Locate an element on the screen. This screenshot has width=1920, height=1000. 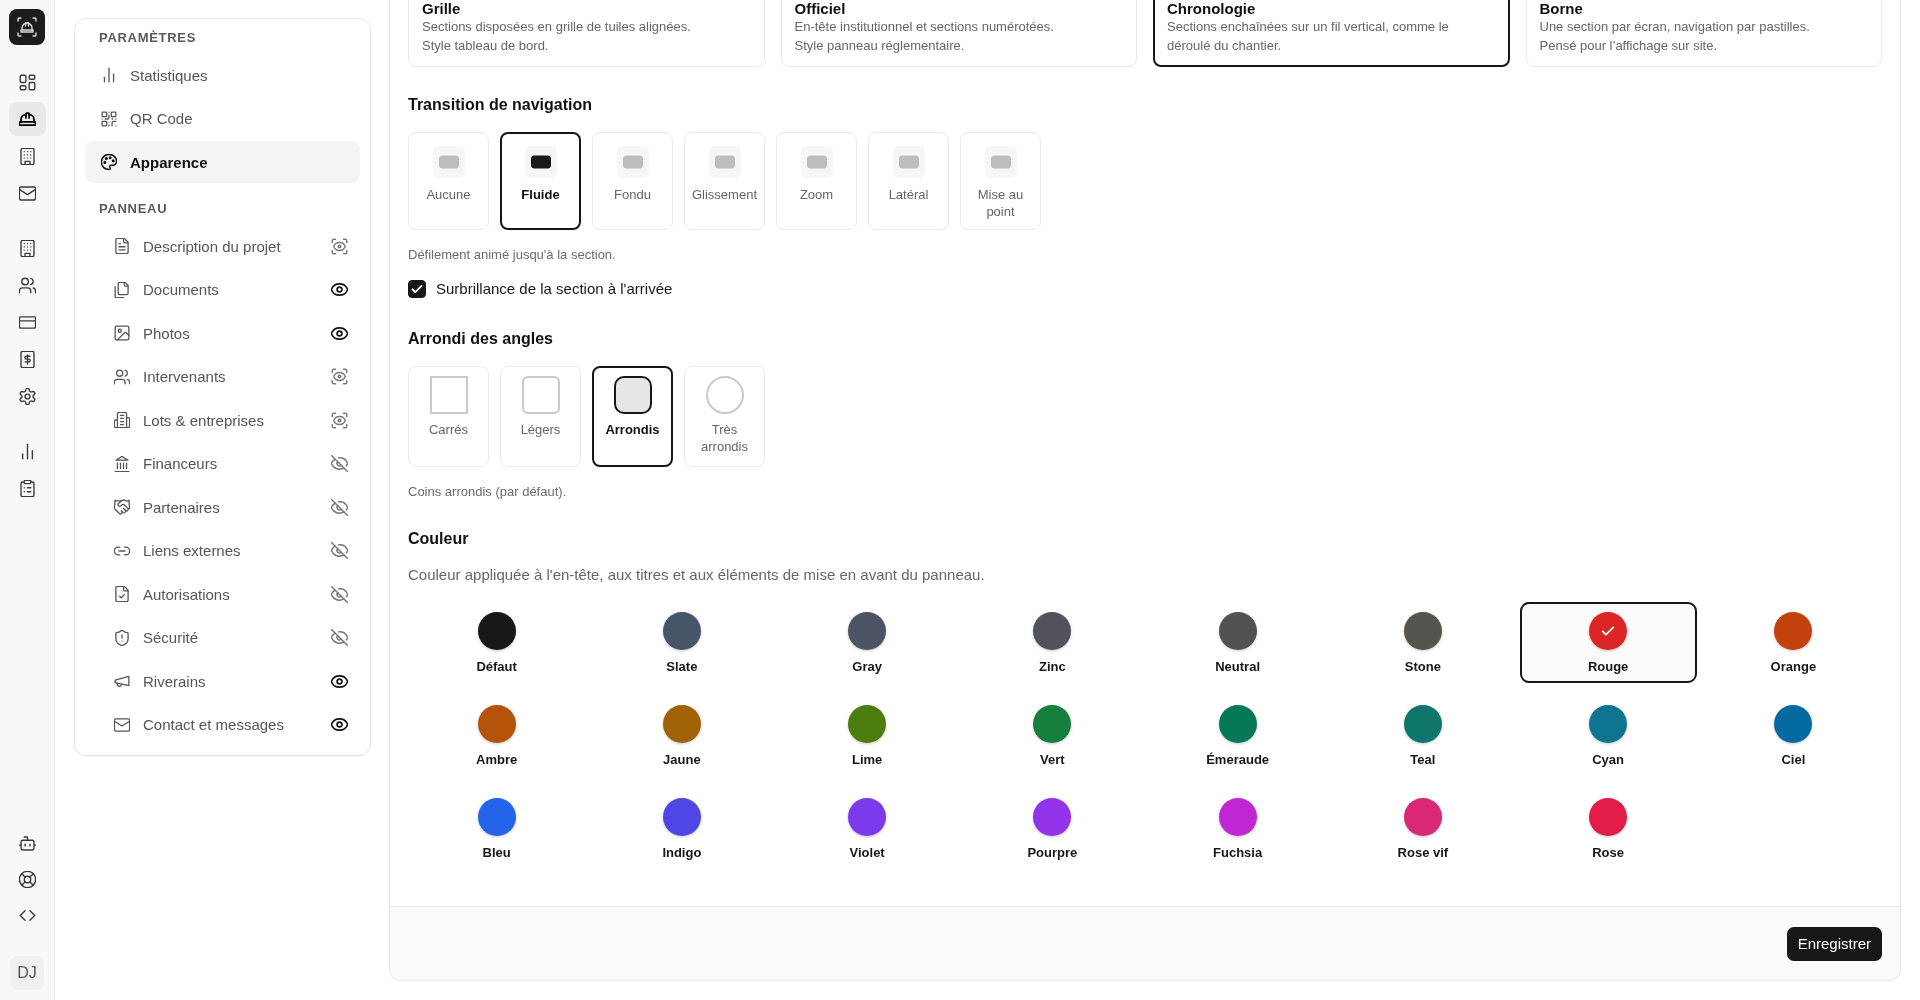
sidebar-item: Lots & entreprises is located at coordinates (222, 420).